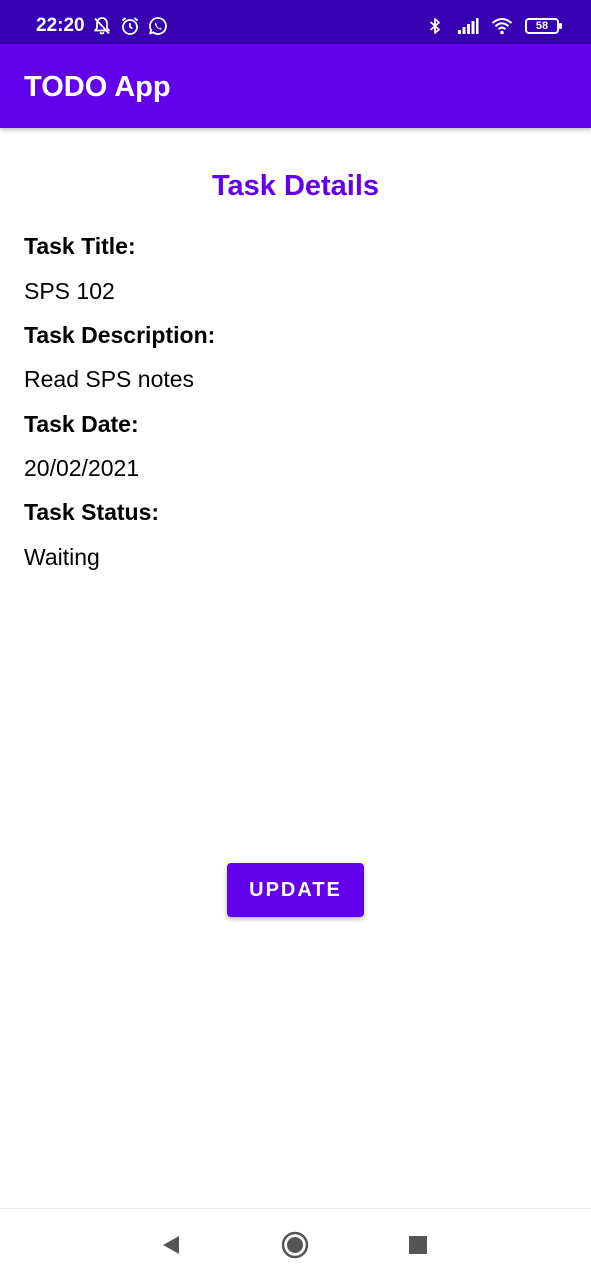  I want to click on home-icon, so click(295, 1245).